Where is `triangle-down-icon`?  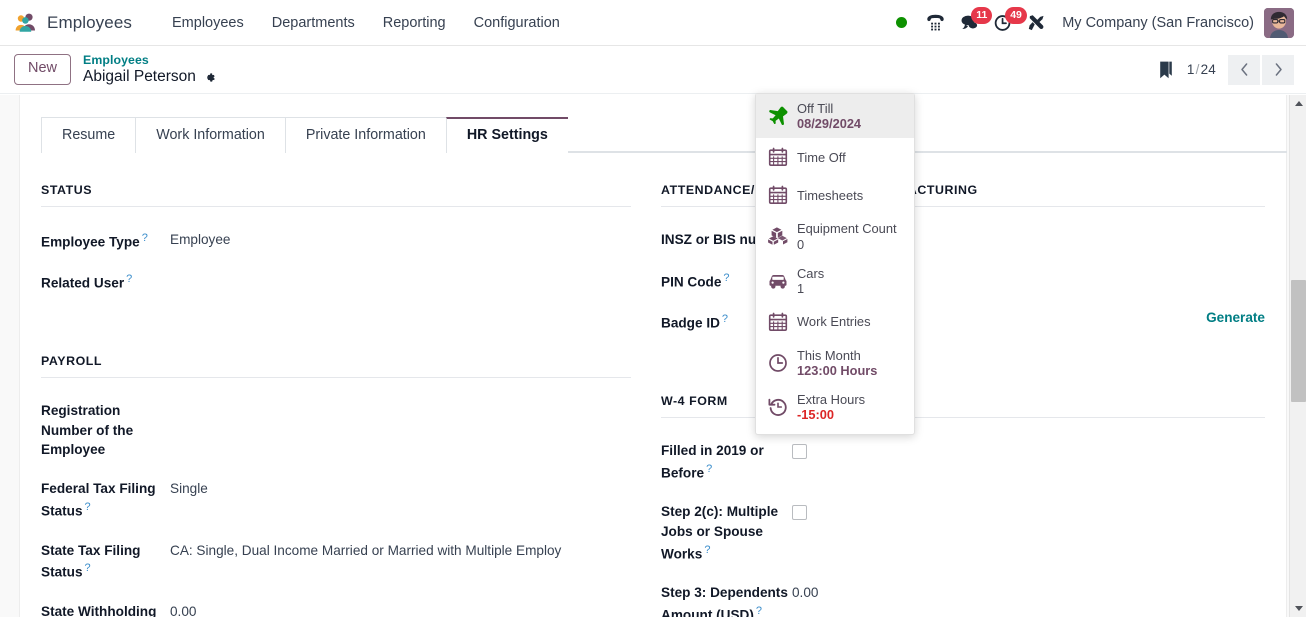 triangle-down-icon is located at coordinates (1298, 608).